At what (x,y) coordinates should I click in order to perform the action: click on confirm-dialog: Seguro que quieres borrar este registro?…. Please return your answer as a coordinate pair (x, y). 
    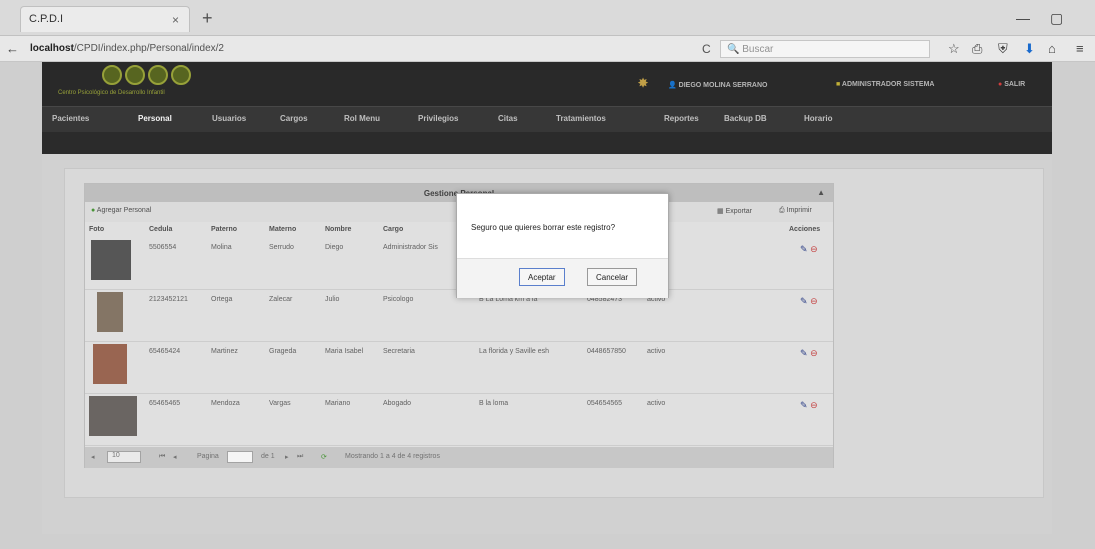
    Looking at the image, I should click on (562, 245).